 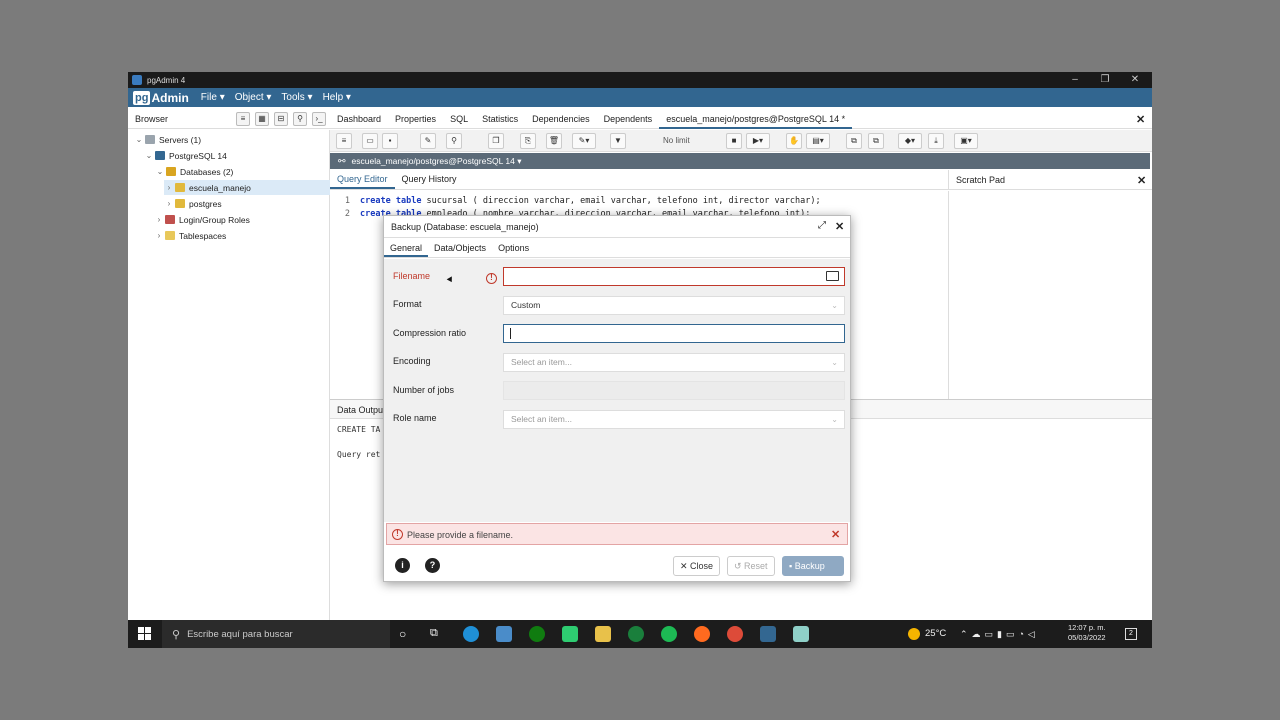 What do you see at coordinates (213, 97) in the screenshot?
I see `menu-file: File ▾` at bounding box center [213, 97].